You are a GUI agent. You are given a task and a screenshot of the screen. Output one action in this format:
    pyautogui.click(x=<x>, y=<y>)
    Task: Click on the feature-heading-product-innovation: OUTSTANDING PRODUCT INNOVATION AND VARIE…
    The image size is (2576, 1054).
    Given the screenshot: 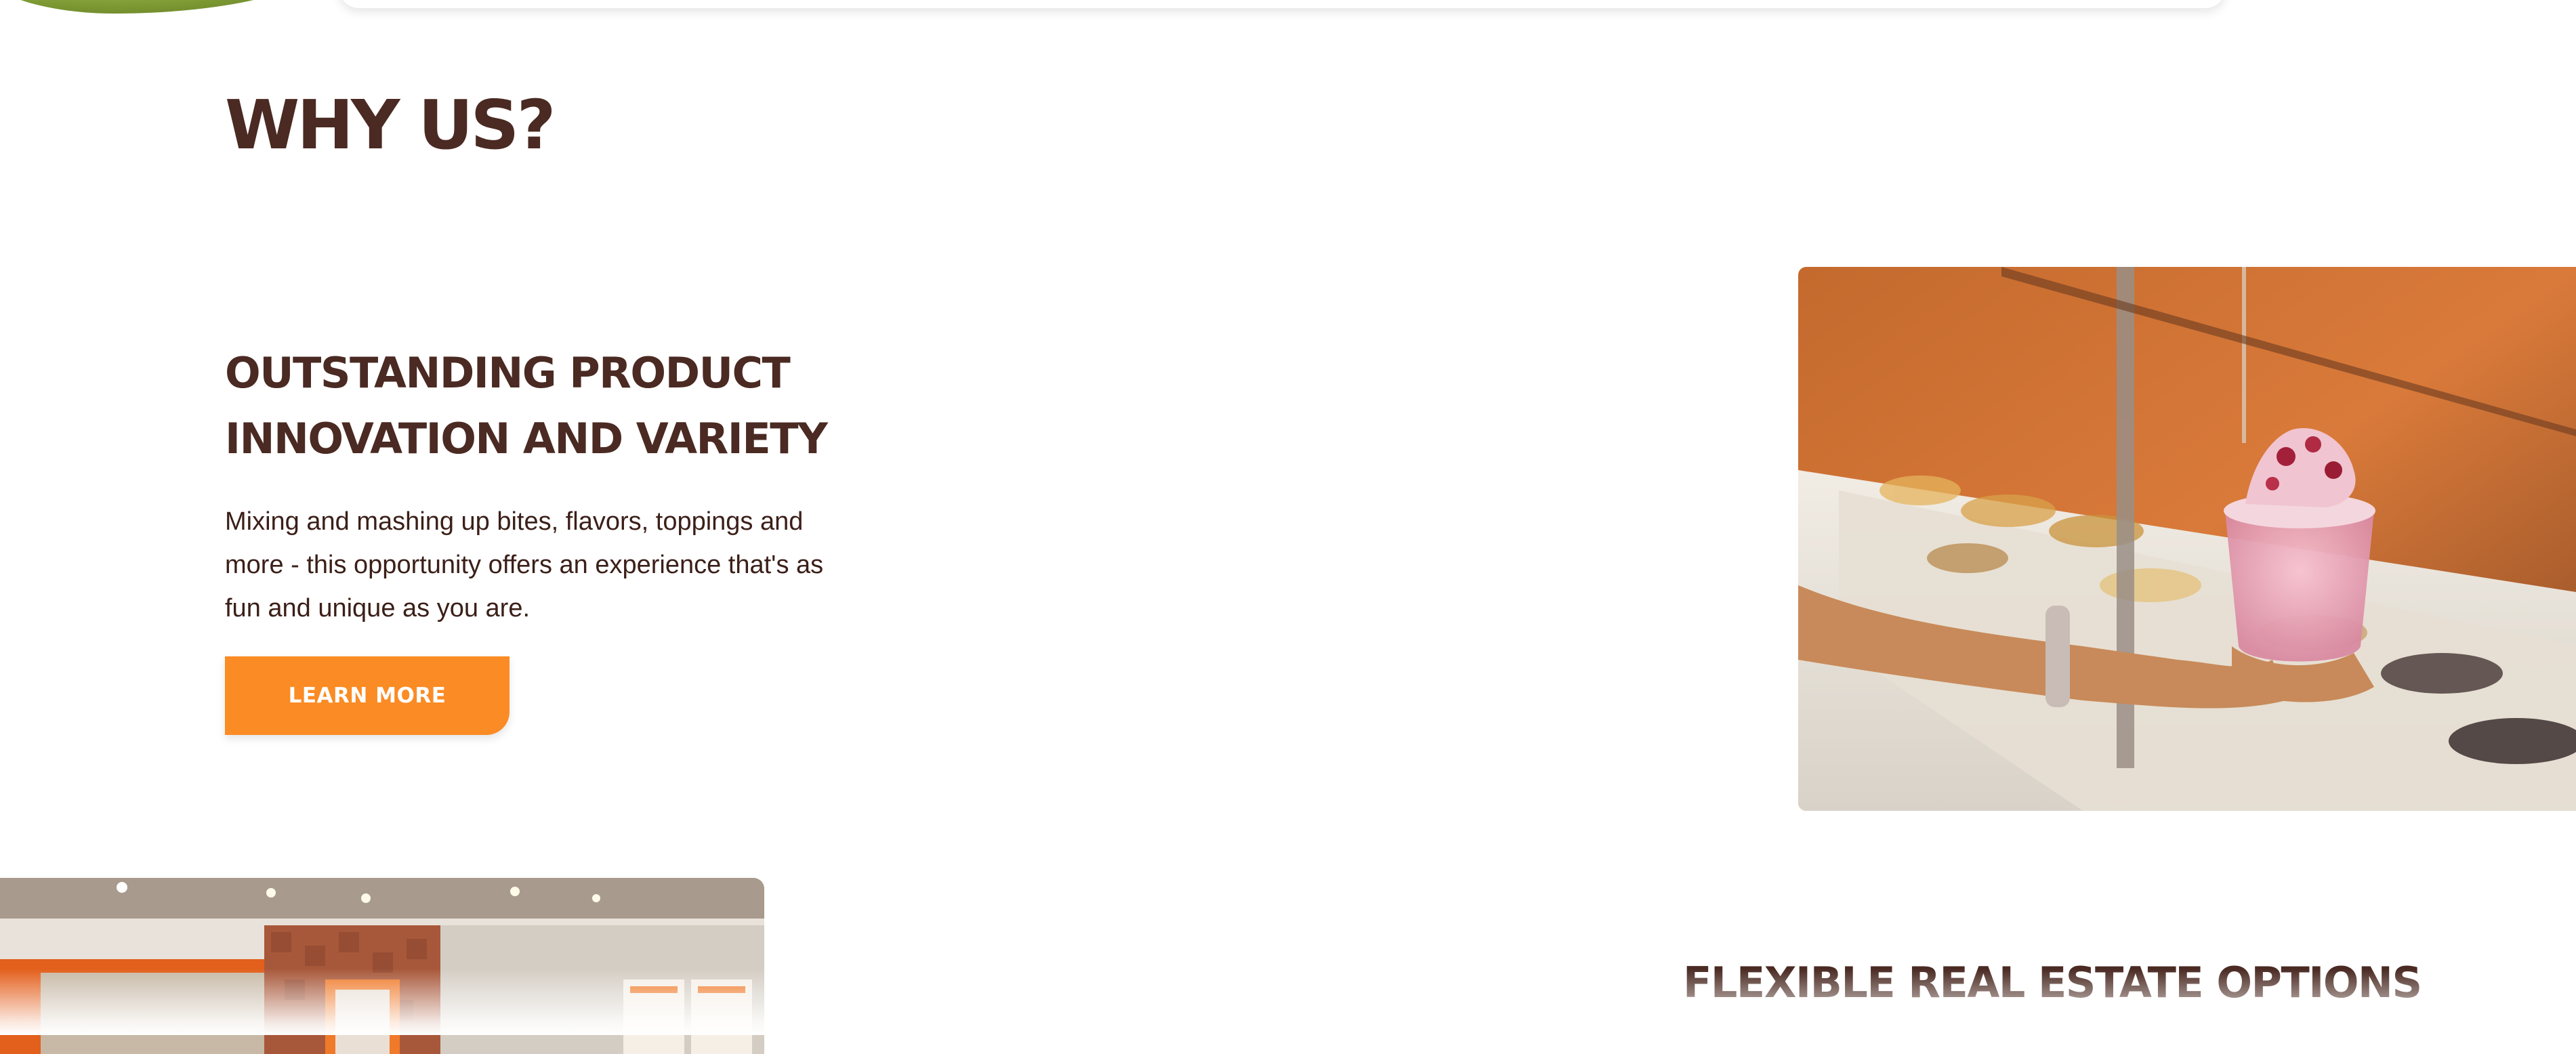 What is the action you would take?
    pyautogui.click(x=526, y=405)
    